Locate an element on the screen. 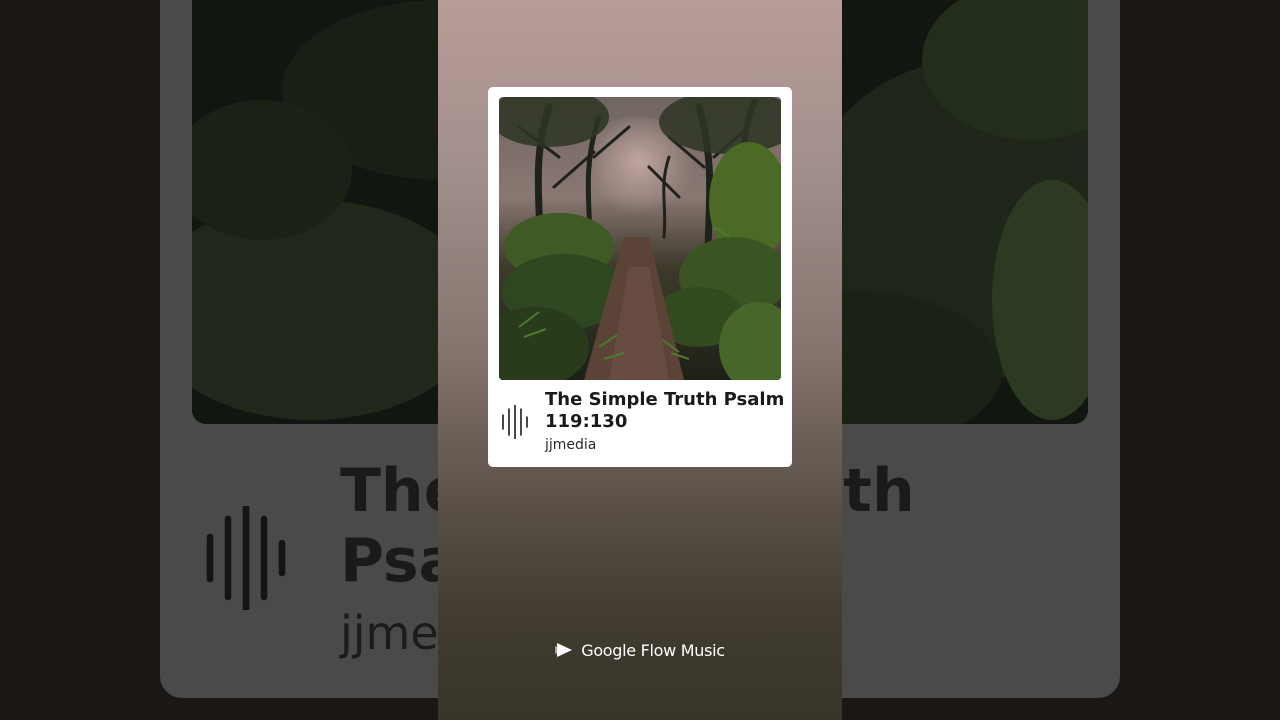 The image size is (1280, 720). track-title: The Simple Truth Psalm 119:130 is located at coordinates (665, 410).